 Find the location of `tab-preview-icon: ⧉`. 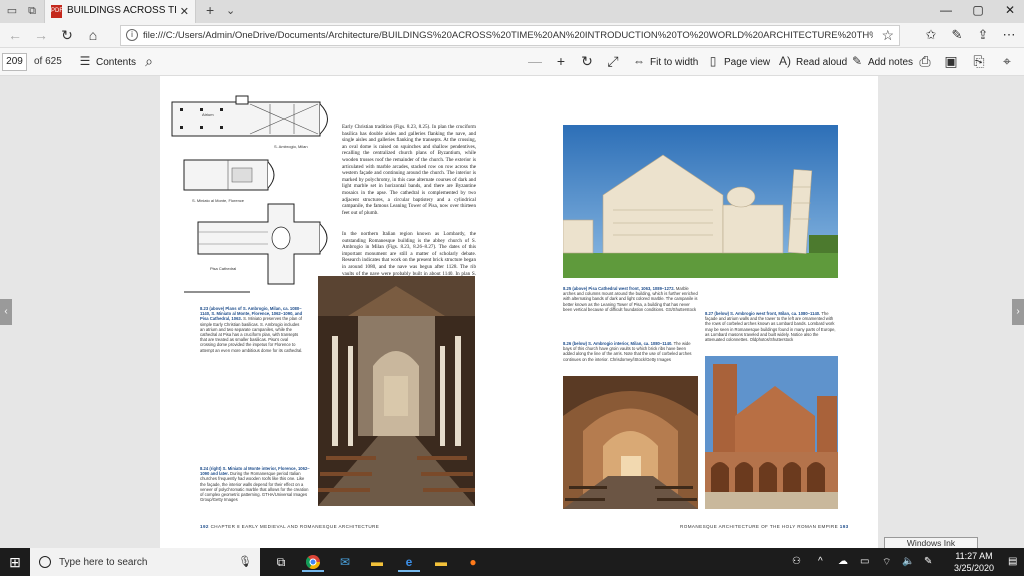

tab-preview-icon: ⧉ is located at coordinates (32, 11).